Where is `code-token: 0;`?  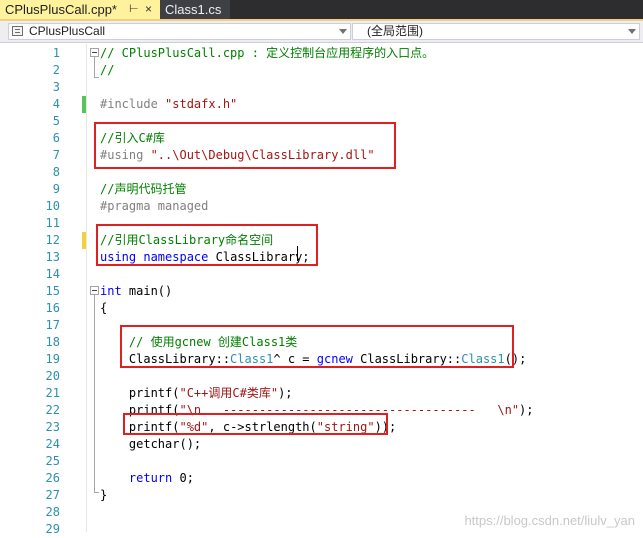 code-token: 0; is located at coordinates (183, 478).